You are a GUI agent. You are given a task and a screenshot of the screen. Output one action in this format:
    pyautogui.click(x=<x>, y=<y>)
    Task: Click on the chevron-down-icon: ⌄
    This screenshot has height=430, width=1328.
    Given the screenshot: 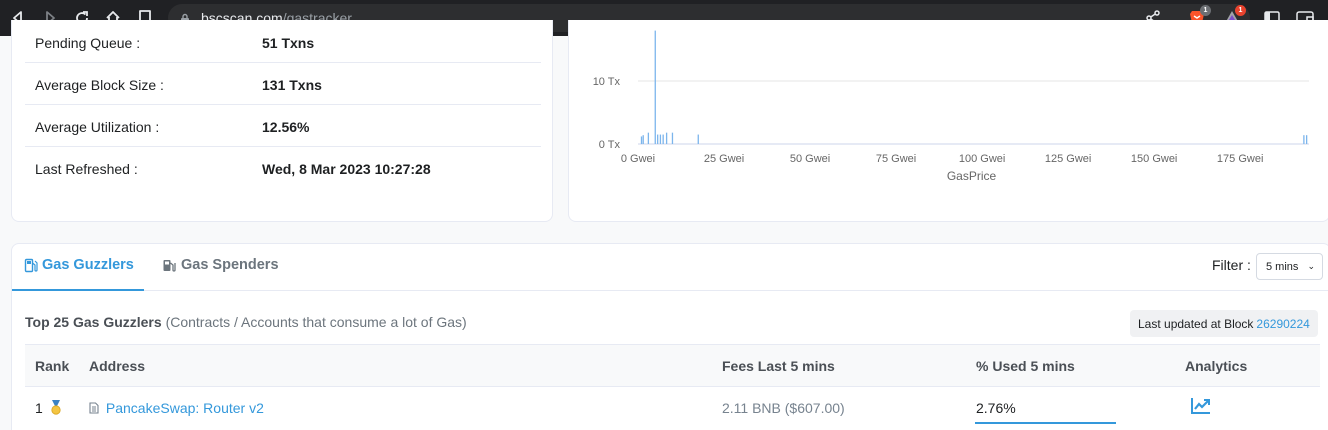 What is the action you would take?
    pyautogui.click(x=1311, y=266)
    